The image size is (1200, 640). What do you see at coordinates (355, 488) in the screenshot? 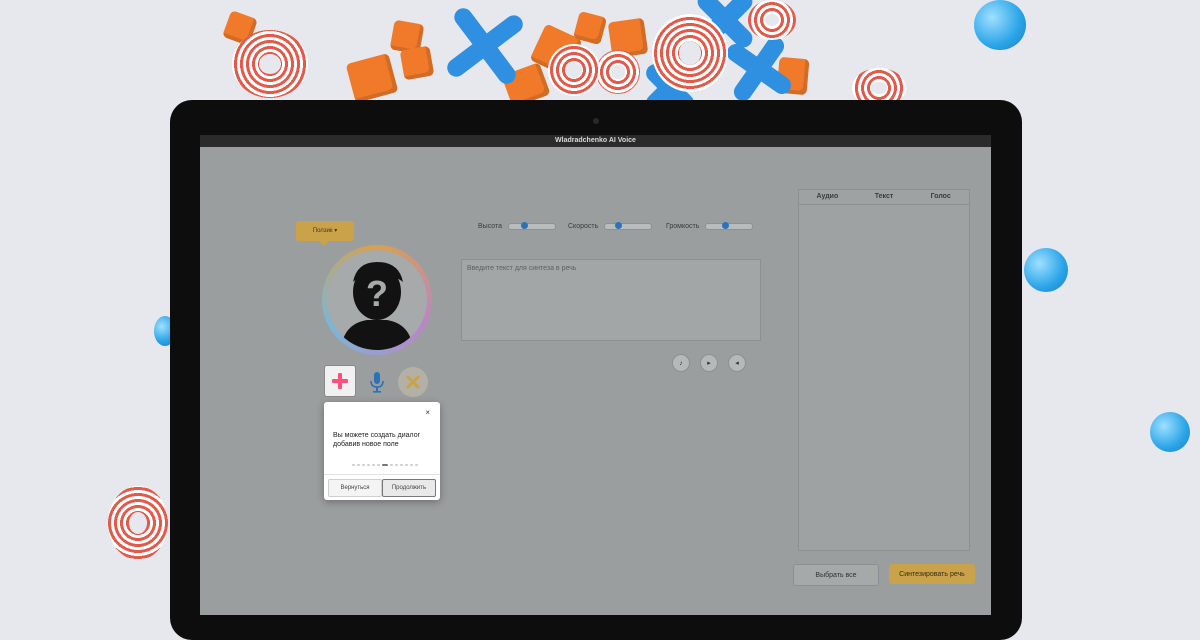
I see `back-button: Вернуться` at bounding box center [355, 488].